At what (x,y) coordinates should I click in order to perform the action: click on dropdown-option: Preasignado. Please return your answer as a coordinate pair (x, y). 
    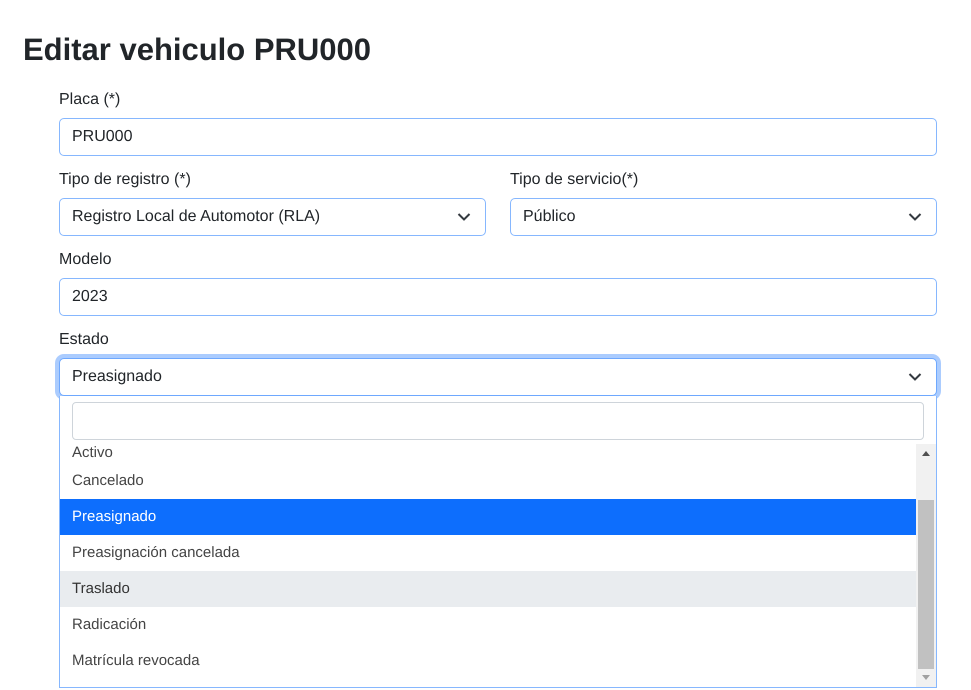
    Looking at the image, I should click on (488, 517).